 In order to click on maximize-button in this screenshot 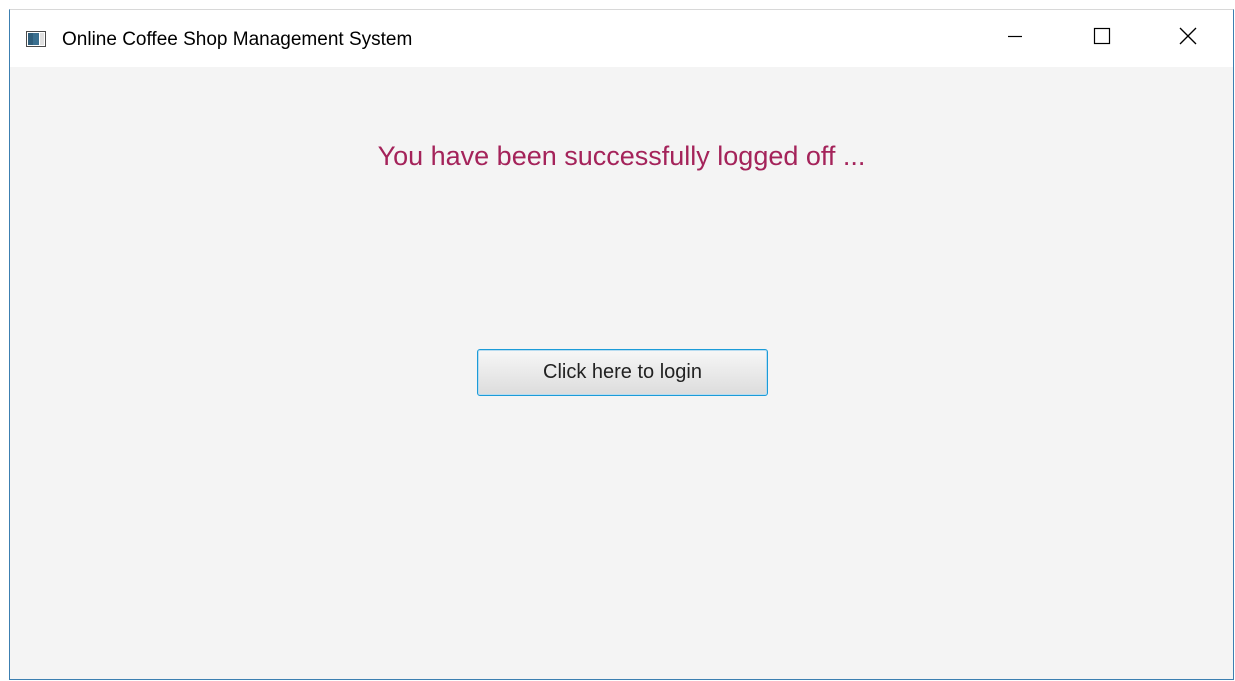, I will do `click(1102, 38)`.